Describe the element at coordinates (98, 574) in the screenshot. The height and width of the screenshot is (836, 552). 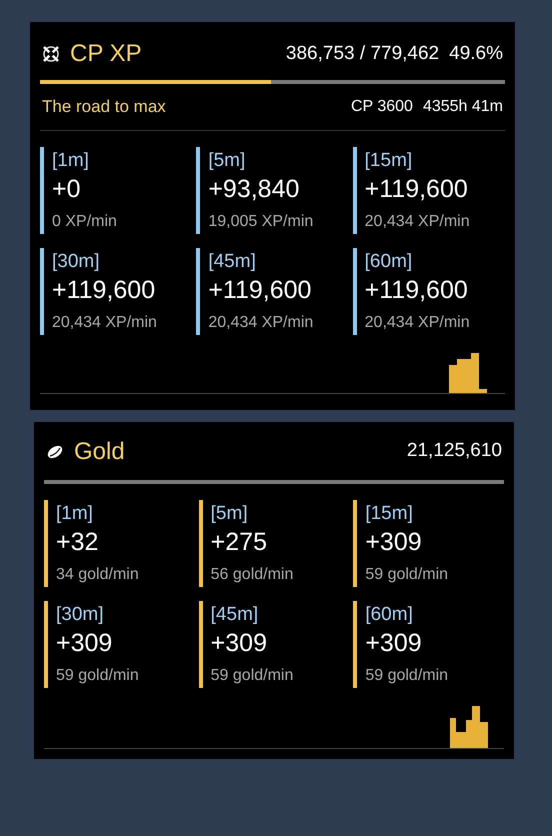
I see `rate-value: 34 gold/min` at that location.